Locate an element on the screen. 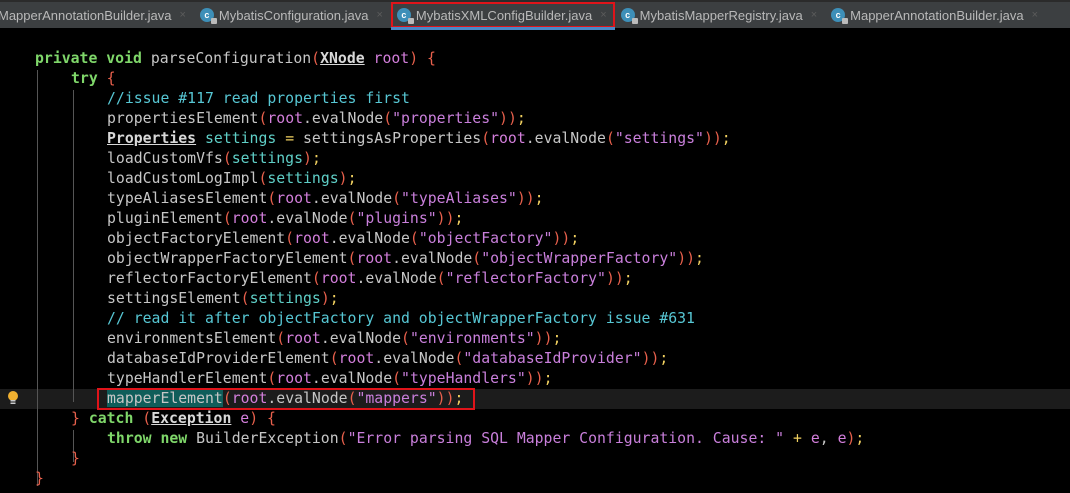 The width and height of the screenshot is (1070, 493). code-line: loadCustomLogImpl(settings); is located at coordinates (232, 179).